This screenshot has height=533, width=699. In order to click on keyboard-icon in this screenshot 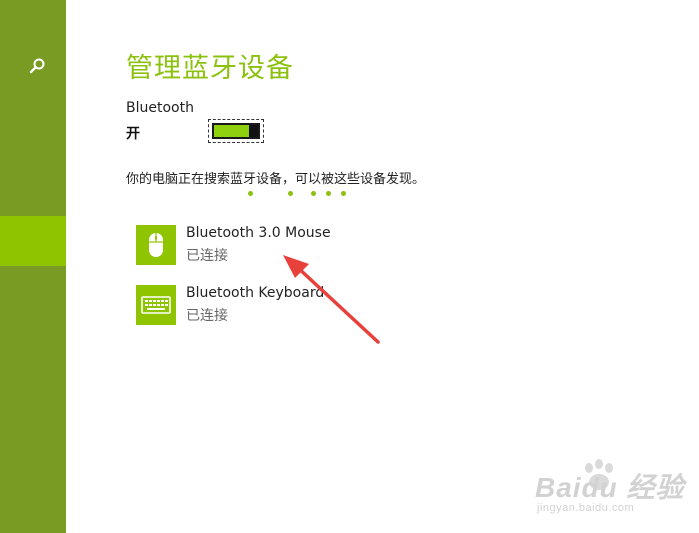, I will do `click(156, 305)`.